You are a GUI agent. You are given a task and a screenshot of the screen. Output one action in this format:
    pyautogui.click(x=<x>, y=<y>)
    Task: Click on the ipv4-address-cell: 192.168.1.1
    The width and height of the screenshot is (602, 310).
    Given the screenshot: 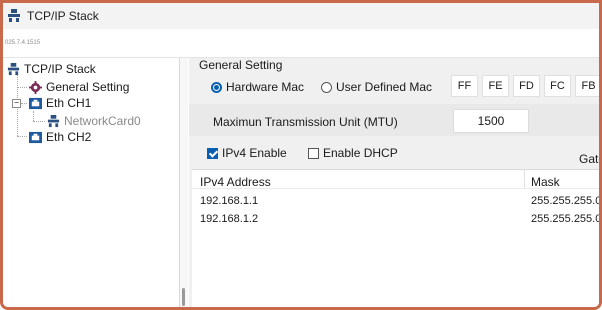 What is the action you would take?
    pyautogui.click(x=229, y=201)
    